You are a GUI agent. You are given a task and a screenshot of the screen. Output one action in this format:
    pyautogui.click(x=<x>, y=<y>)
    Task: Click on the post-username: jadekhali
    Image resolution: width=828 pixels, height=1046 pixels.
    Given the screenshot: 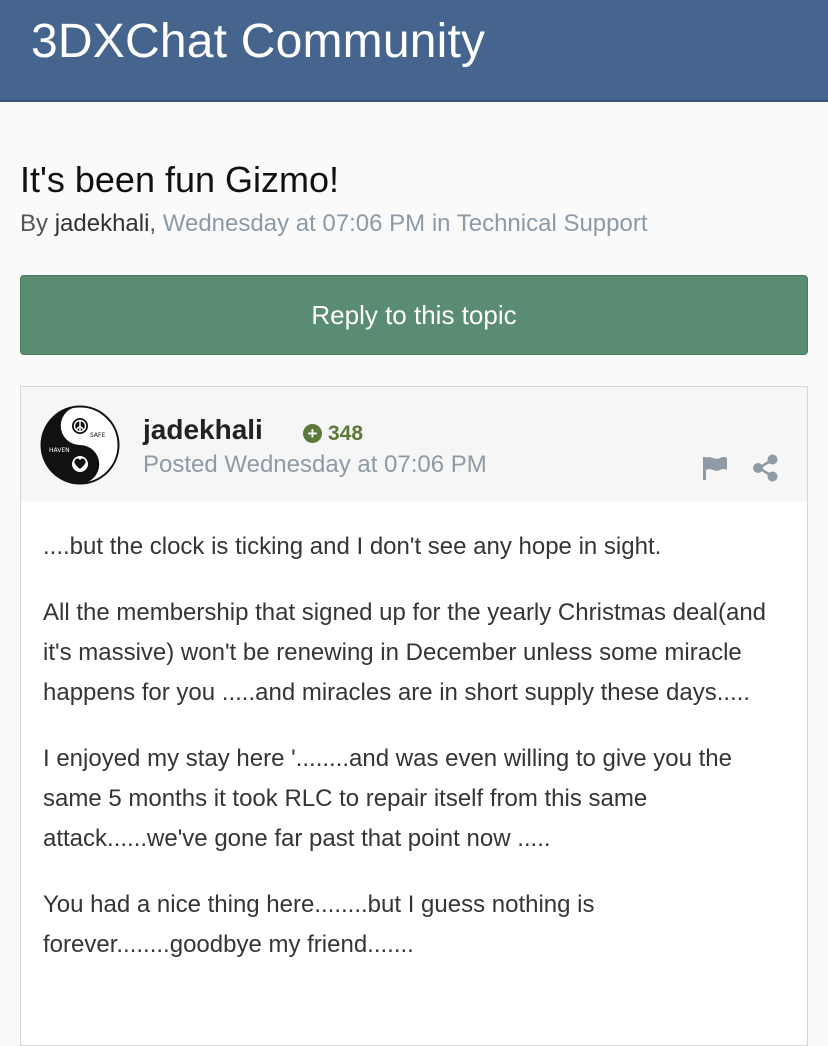 What is the action you would take?
    pyautogui.click(x=203, y=430)
    